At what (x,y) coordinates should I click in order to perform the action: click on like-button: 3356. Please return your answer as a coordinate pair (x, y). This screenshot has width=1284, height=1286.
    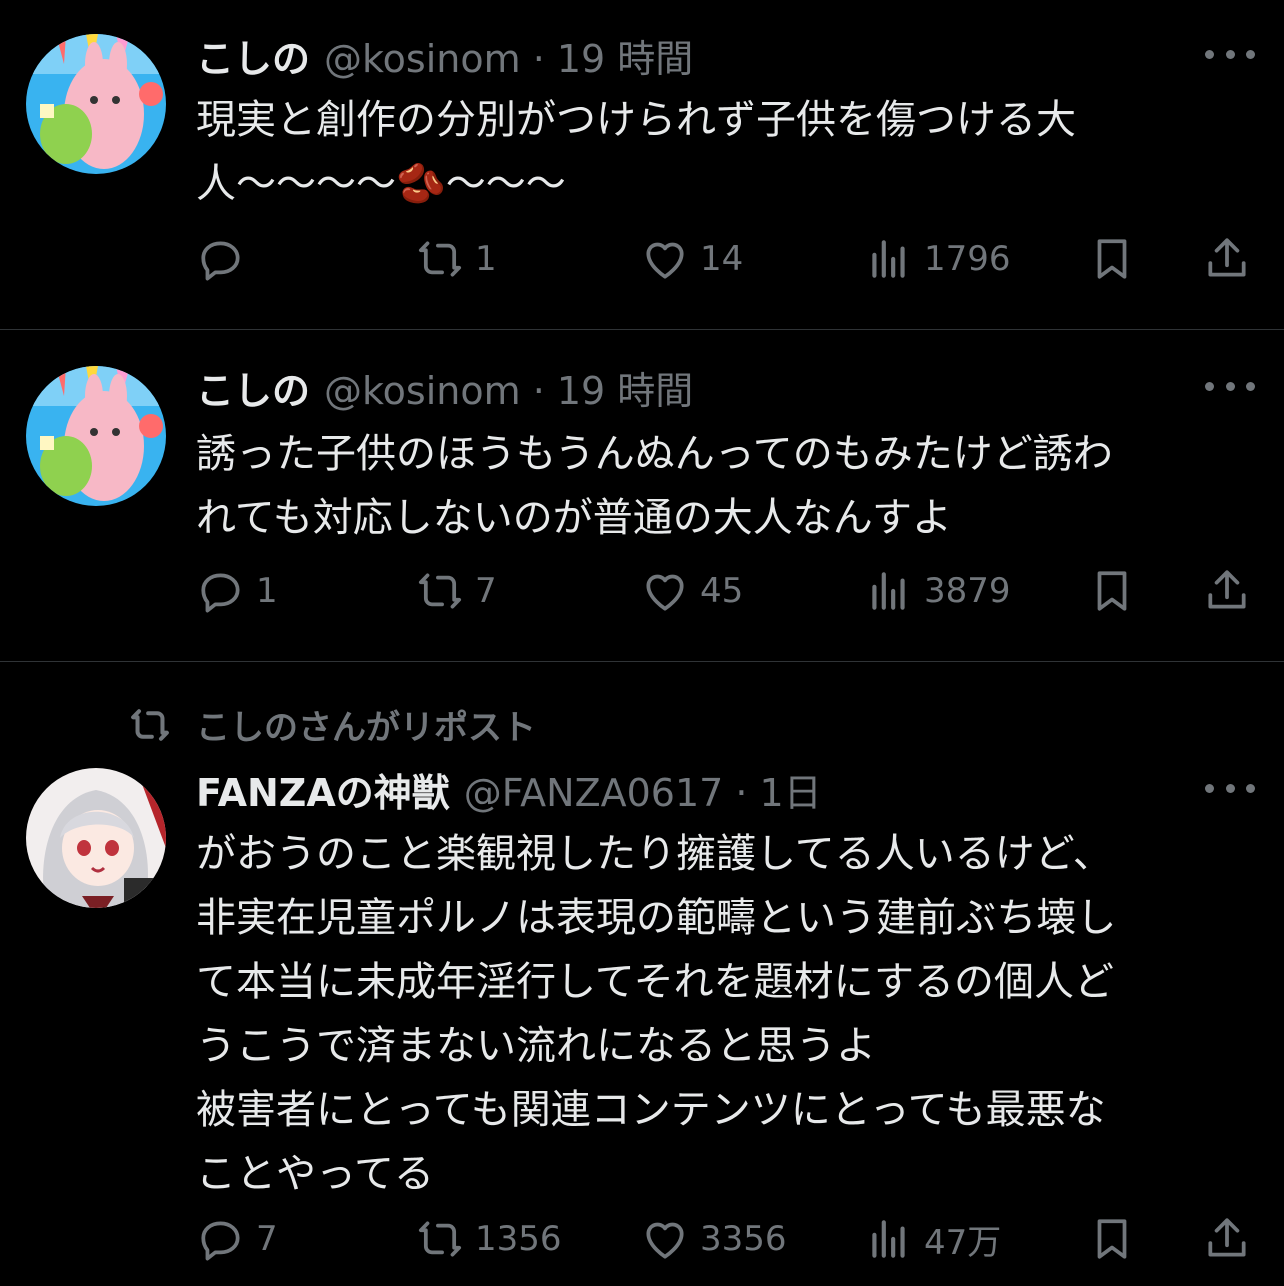
    Looking at the image, I should click on (713, 1239).